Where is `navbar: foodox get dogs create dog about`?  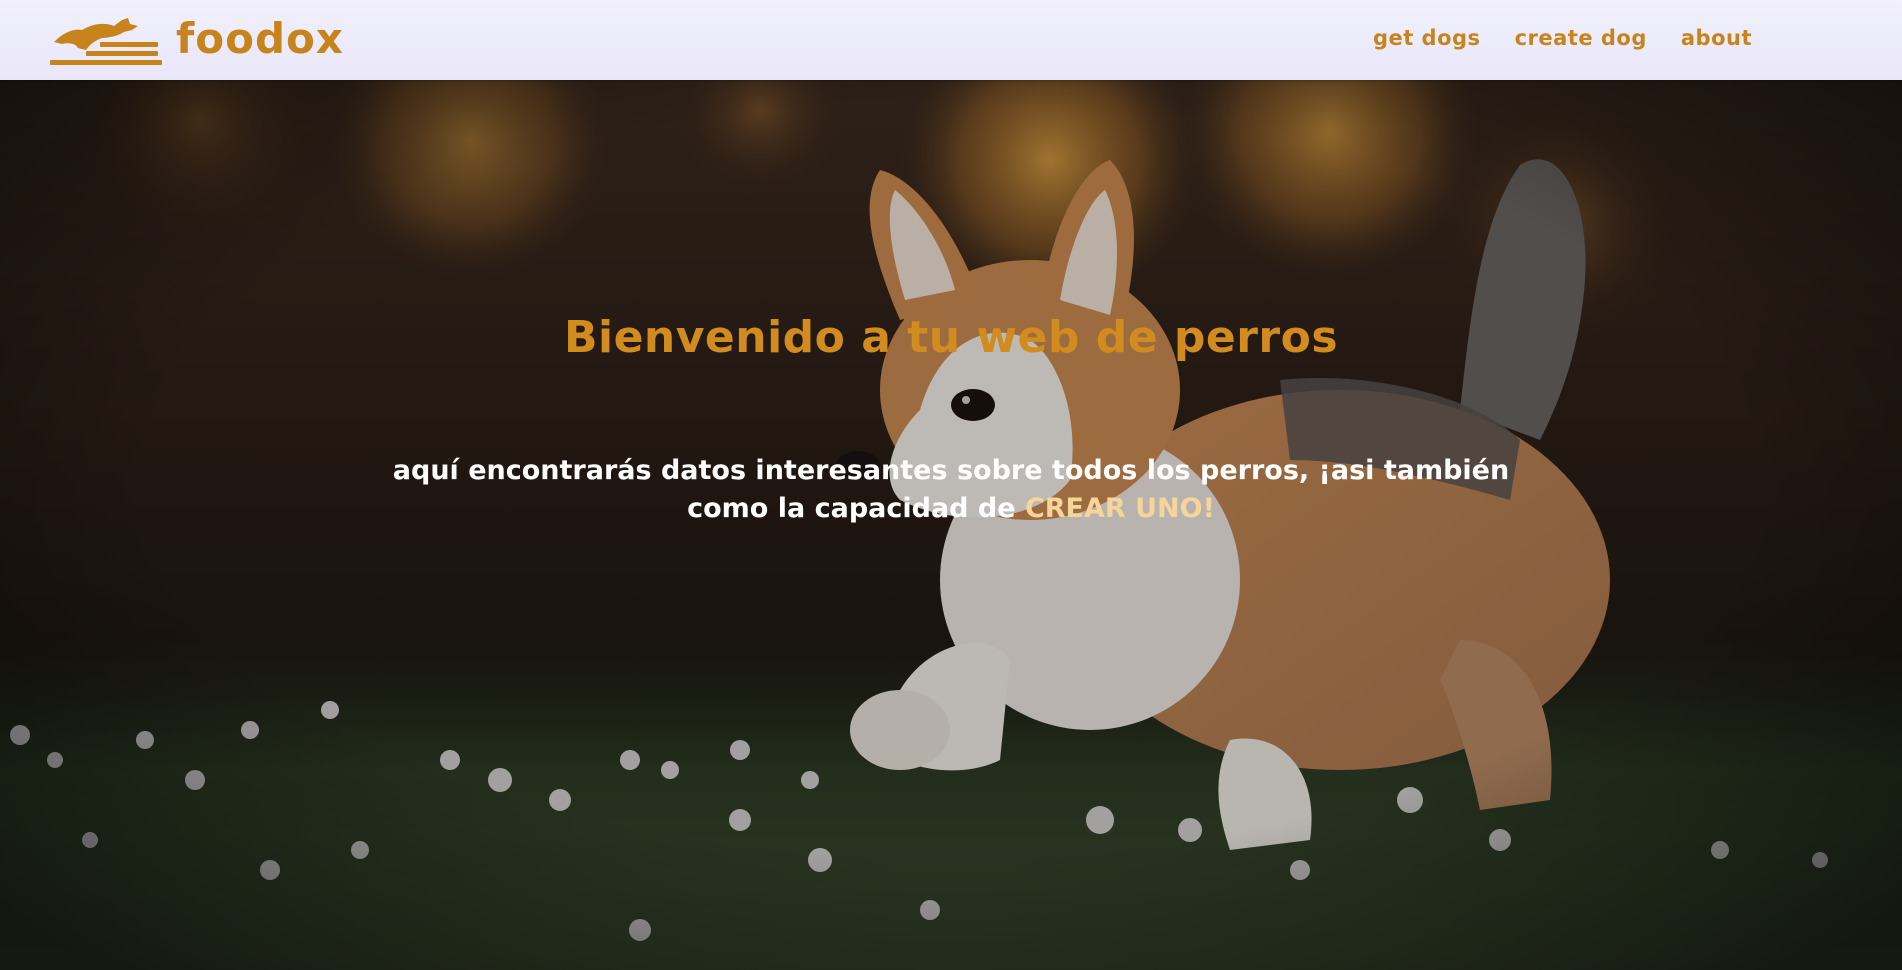
navbar: foodox get dogs create dog about is located at coordinates (951, 40).